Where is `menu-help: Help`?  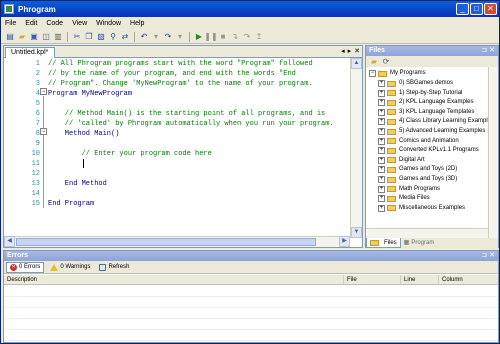 menu-help: Help is located at coordinates (137, 23).